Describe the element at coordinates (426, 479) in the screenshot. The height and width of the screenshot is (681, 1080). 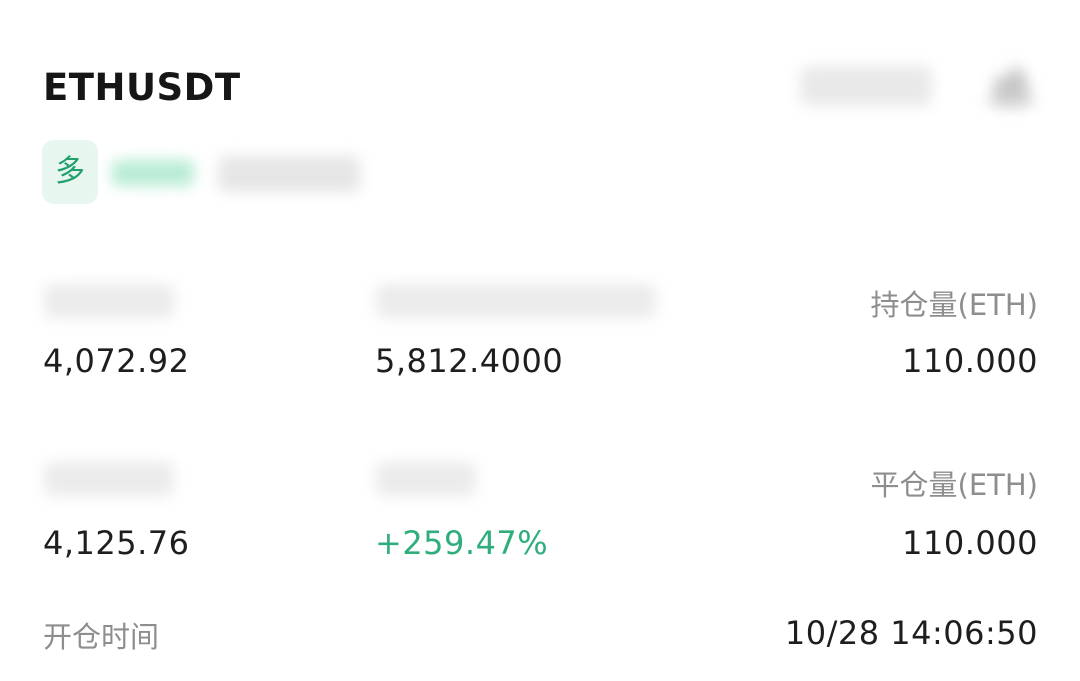
I see `roi-label` at that location.